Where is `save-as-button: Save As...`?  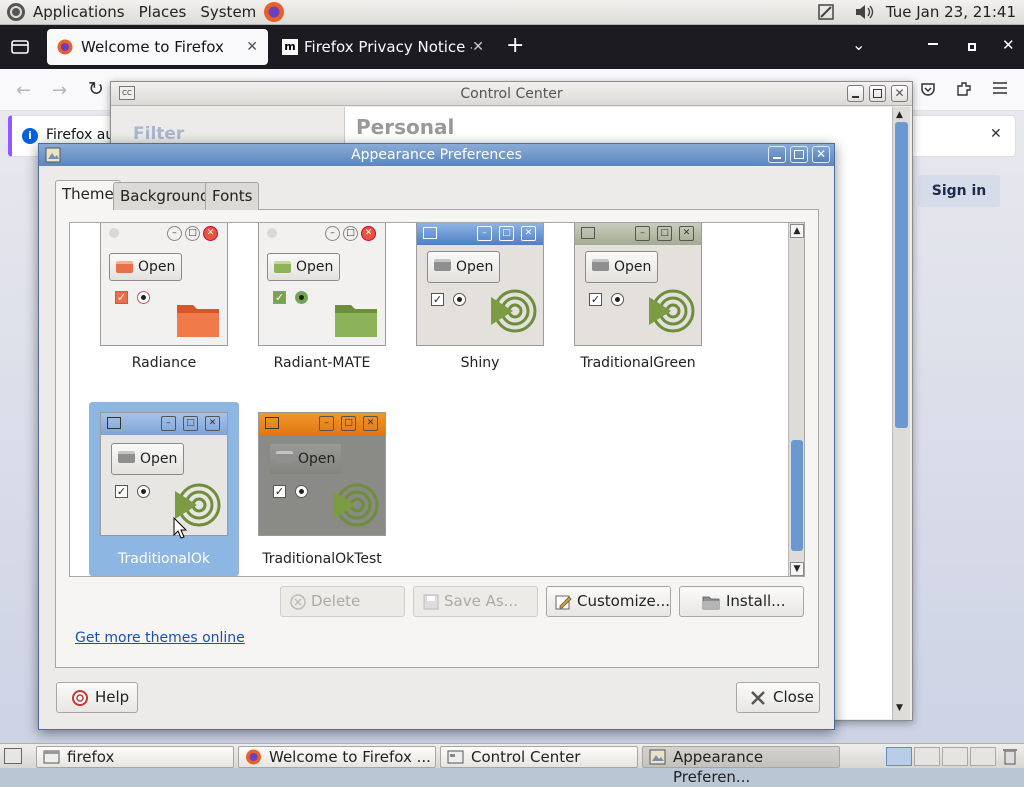
save-as-button: Save As... is located at coordinates (475, 601).